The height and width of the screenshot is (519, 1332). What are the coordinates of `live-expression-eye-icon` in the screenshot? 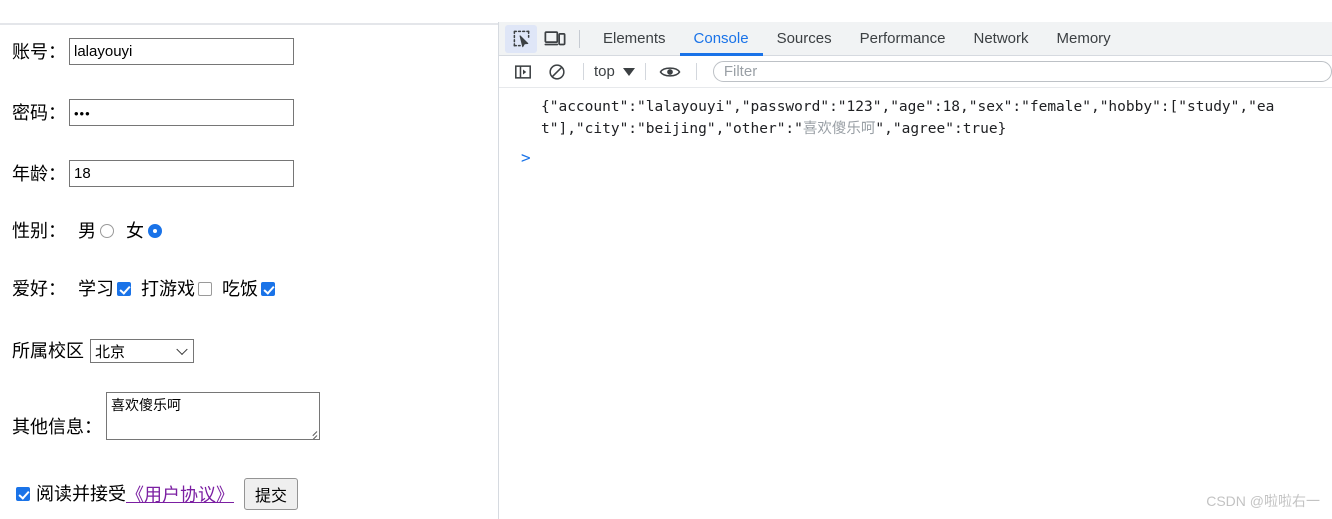 It's located at (670, 71).